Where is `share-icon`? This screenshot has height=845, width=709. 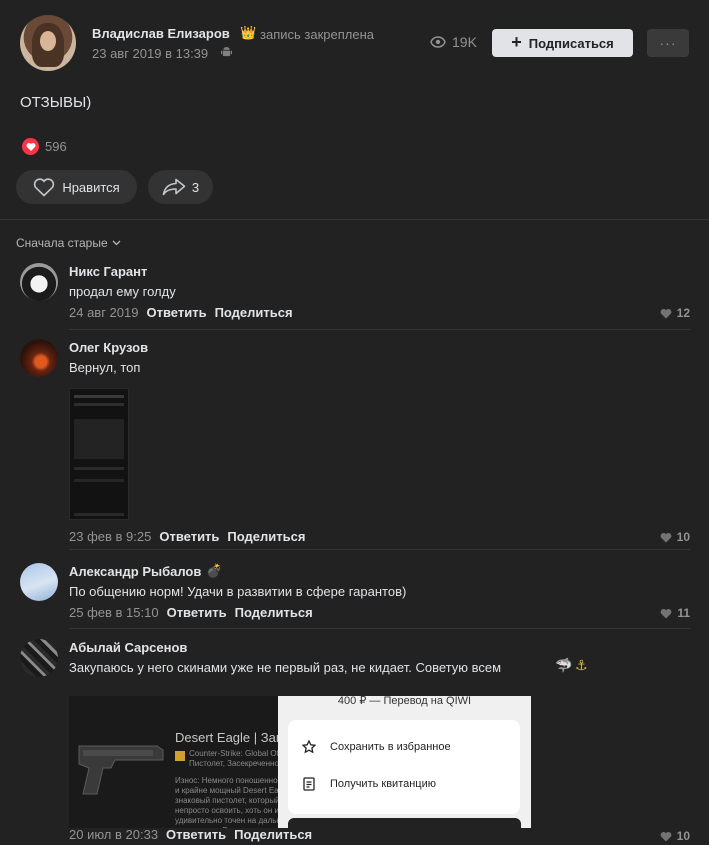 share-icon is located at coordinates (174, 187).